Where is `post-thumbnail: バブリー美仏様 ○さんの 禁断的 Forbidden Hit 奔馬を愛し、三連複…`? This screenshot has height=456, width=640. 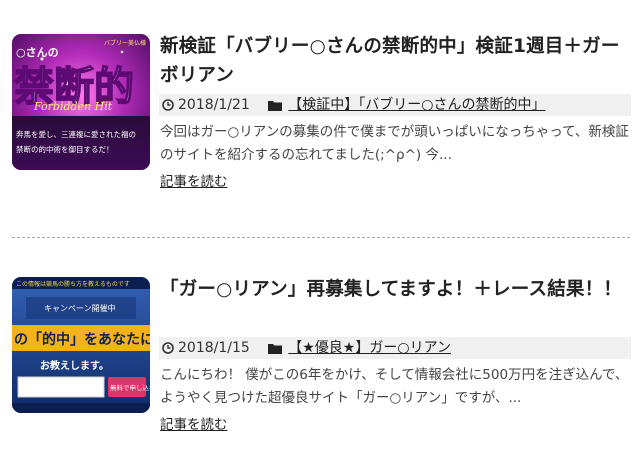
post-thumbnail: バブリー美仏様 ○さんの 禁断的 Forbidden Hit 奔馬を愛し、三連複… is located at coordinates (81, 102).